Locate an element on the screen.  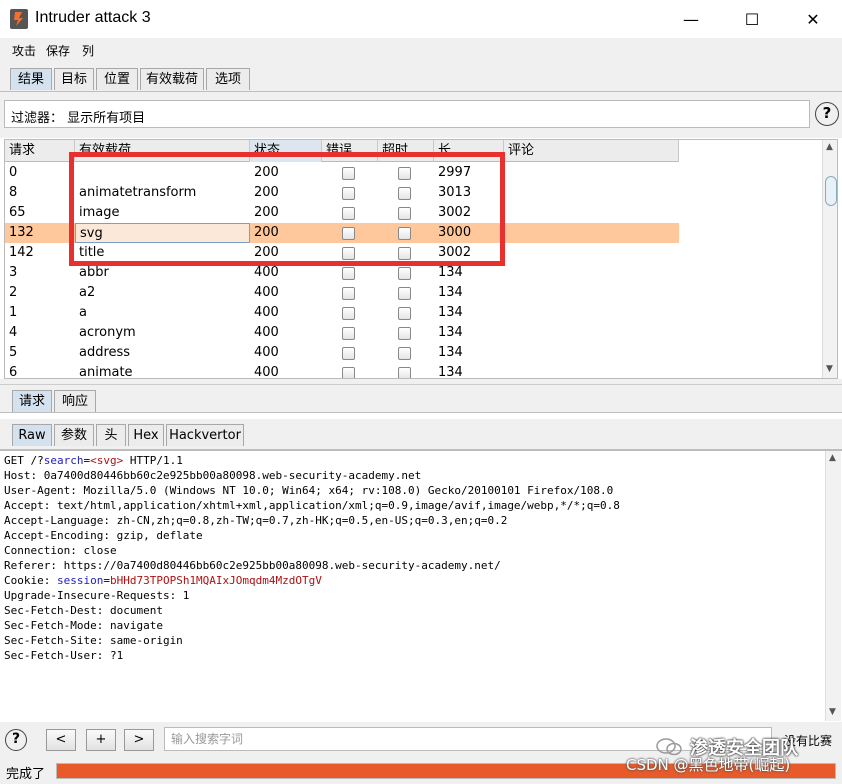
results-header: 请求 有效载荷 状态 错误 超时 长 评论 is located at coordinates (342, 151).